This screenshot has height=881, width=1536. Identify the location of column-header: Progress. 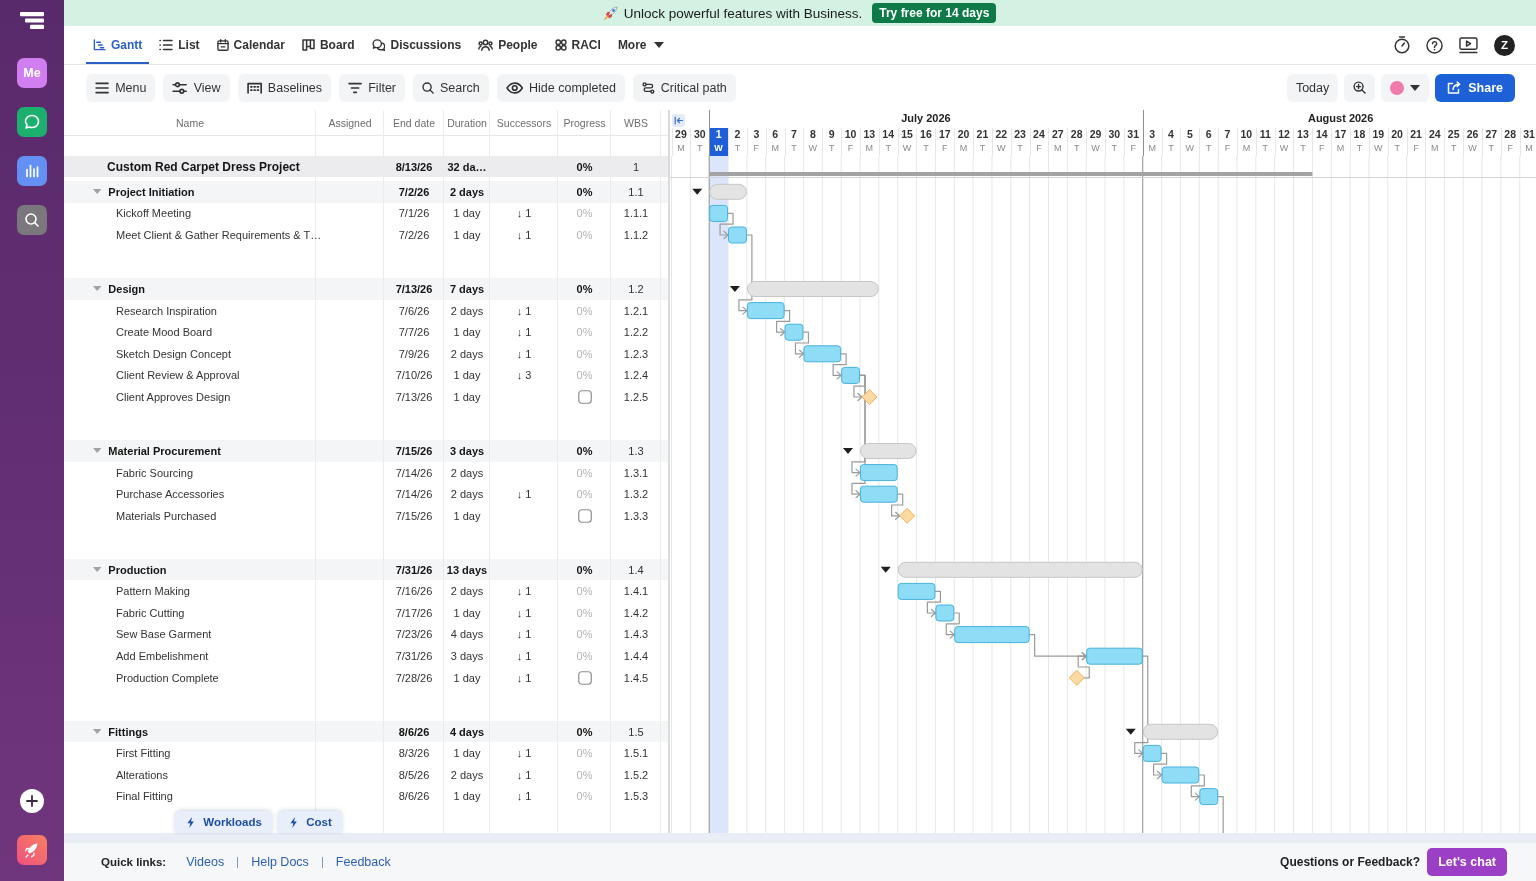
(584, 123).